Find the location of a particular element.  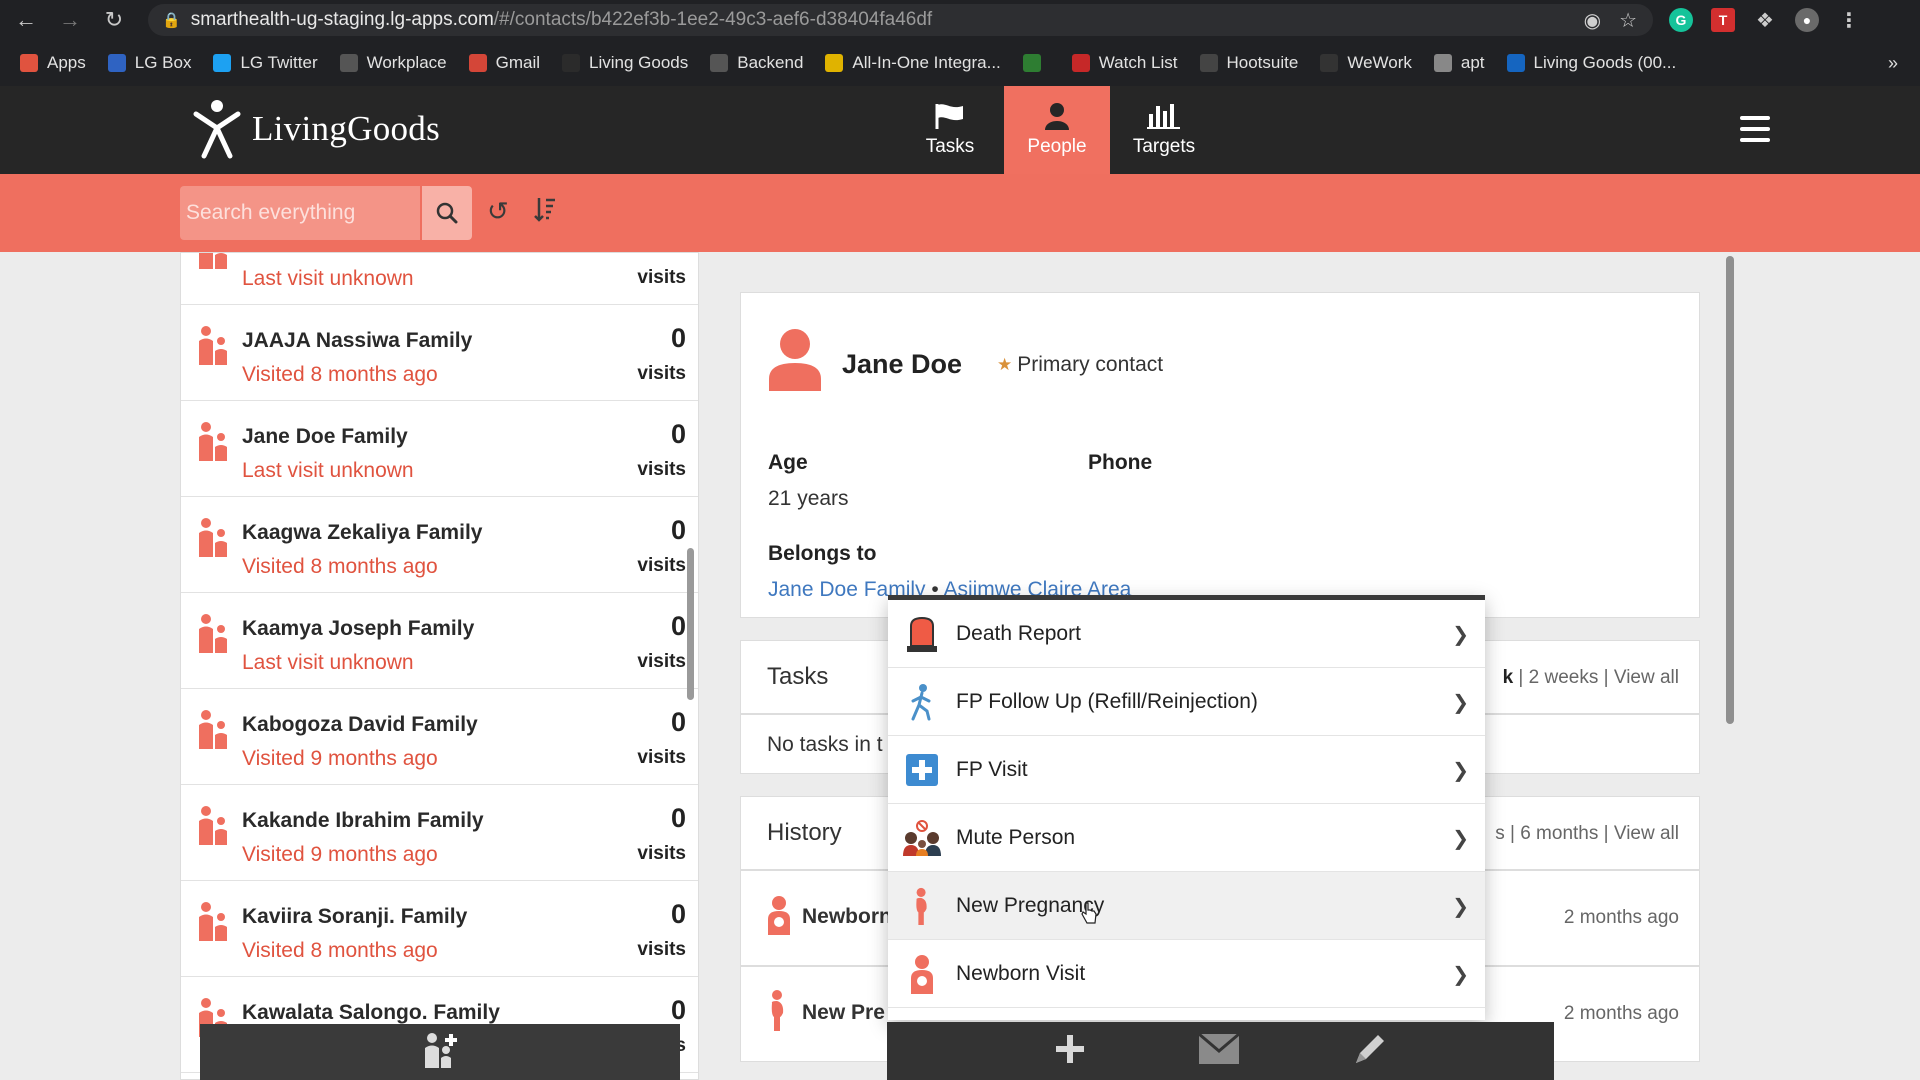

plus-icon is located at coordinates (1070, 1051).